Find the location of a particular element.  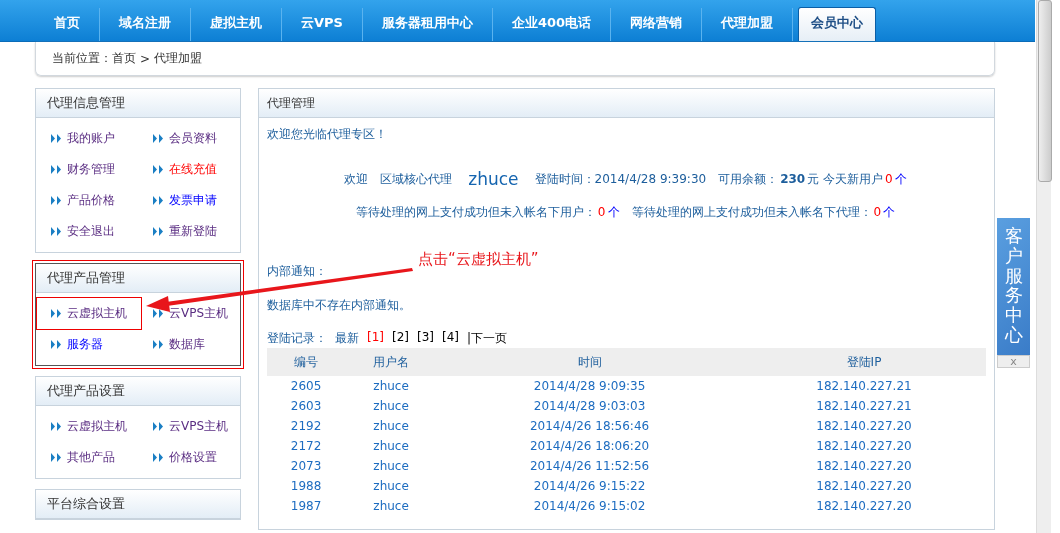

notice-label: 内部通知： is located at coordinates (297, 271).